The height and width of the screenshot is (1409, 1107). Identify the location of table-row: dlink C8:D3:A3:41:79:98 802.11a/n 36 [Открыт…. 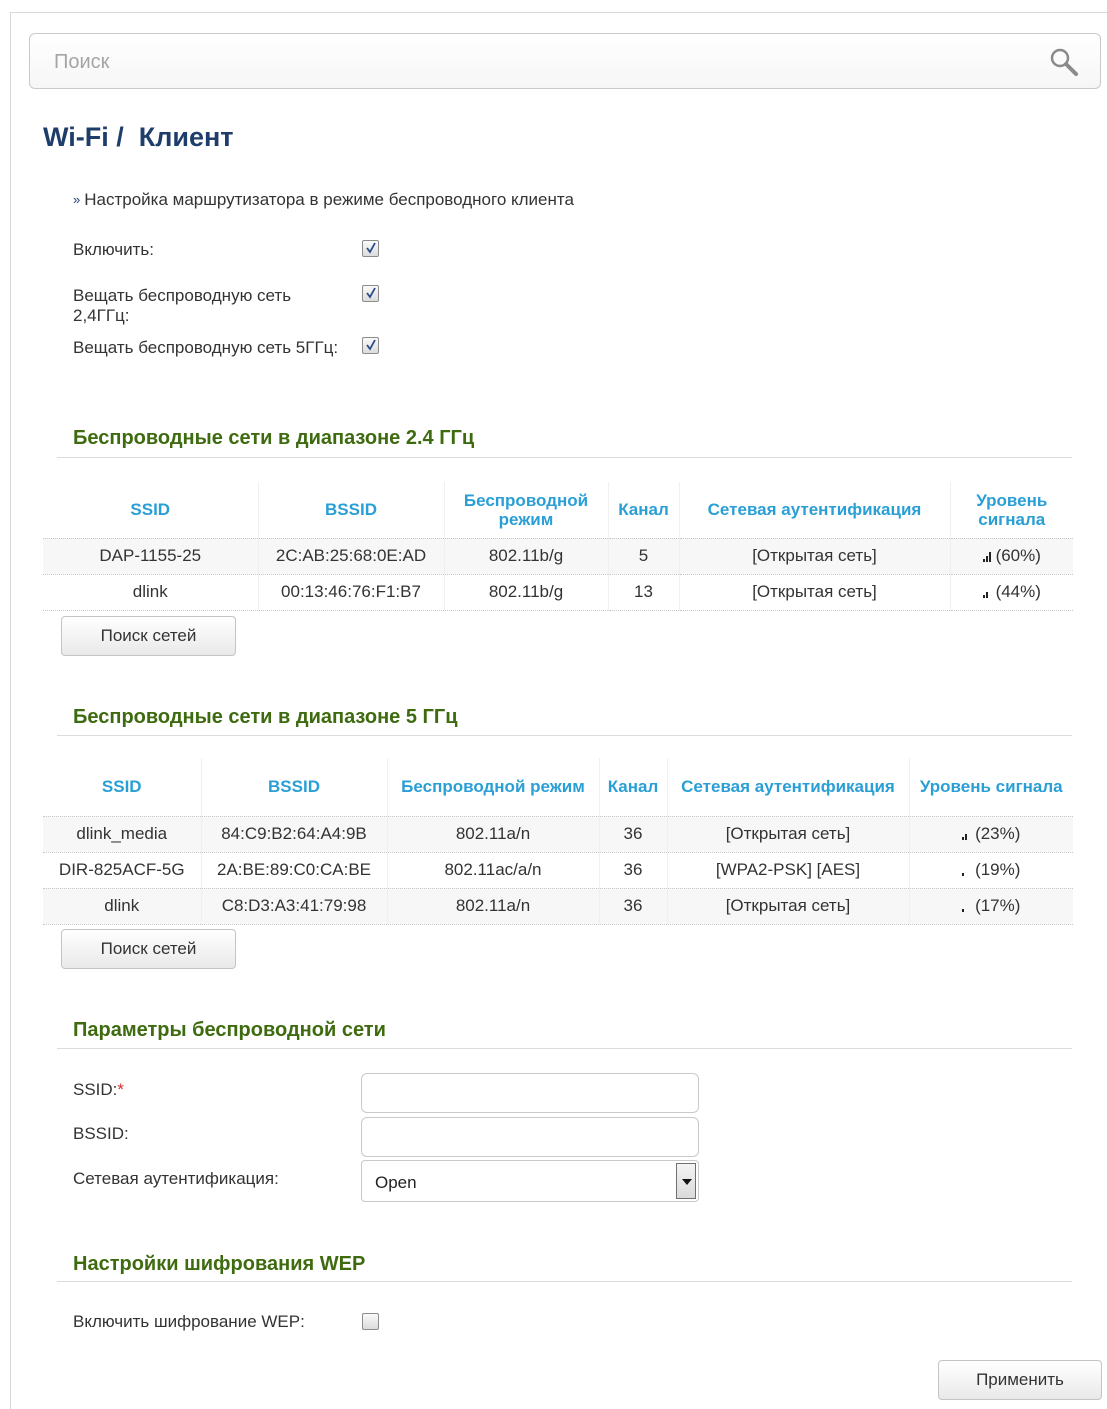
(558, 906).